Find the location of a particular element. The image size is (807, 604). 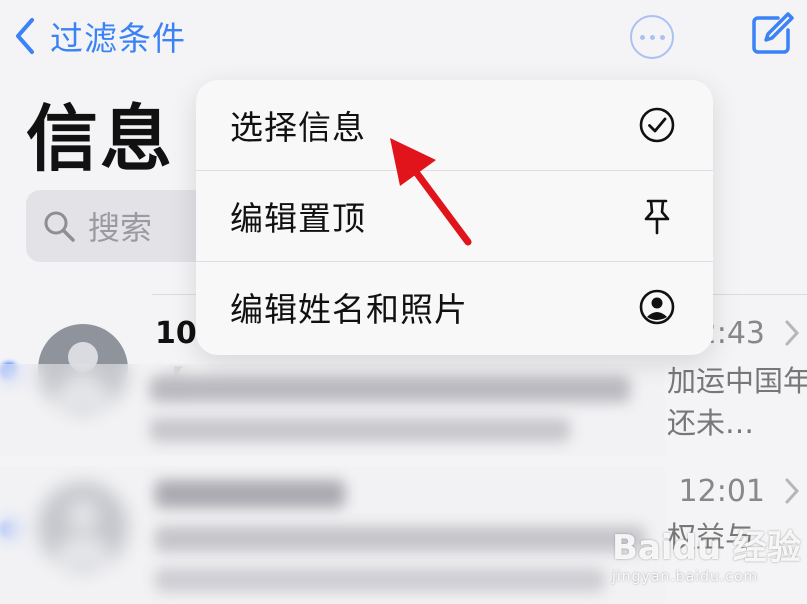

pin-icon is located at coordinates (657, 217).